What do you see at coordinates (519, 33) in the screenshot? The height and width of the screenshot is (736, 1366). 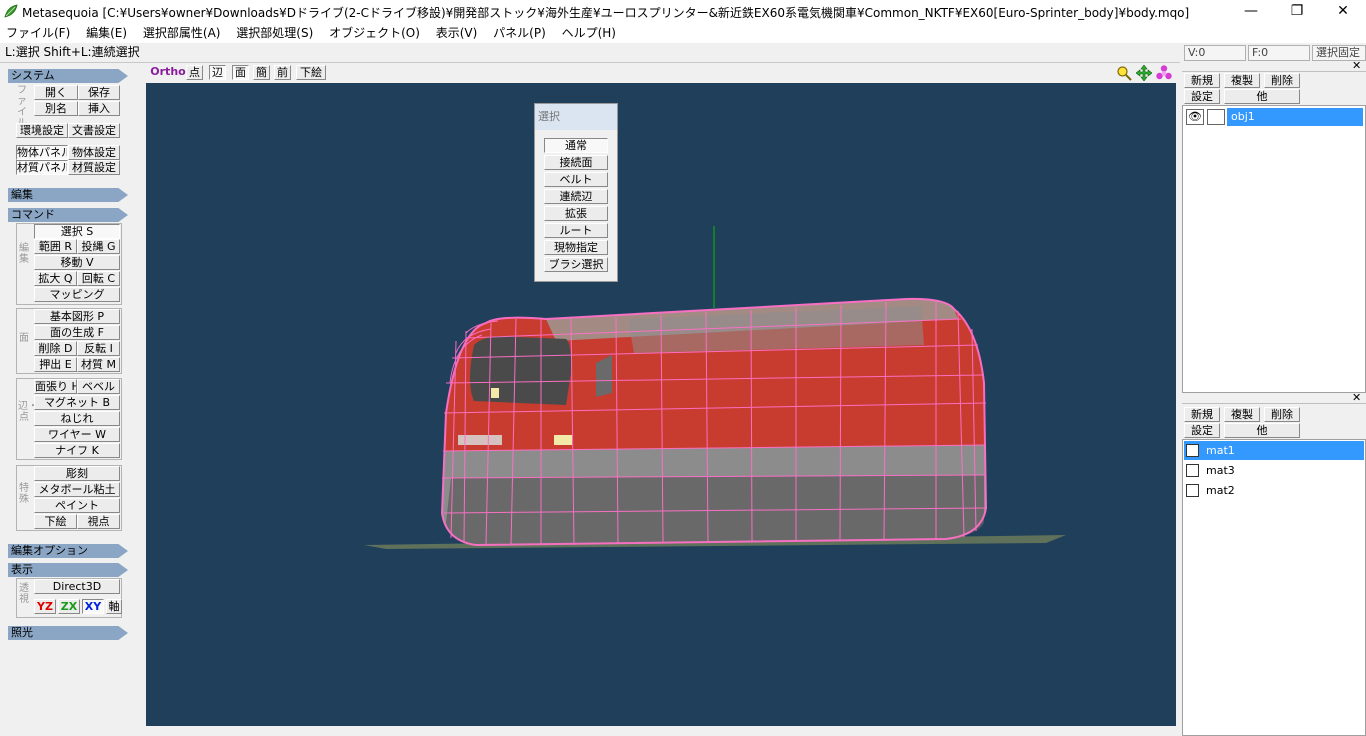 I see `menu-panel: パネル(P)` at bounding box center [519, 33].